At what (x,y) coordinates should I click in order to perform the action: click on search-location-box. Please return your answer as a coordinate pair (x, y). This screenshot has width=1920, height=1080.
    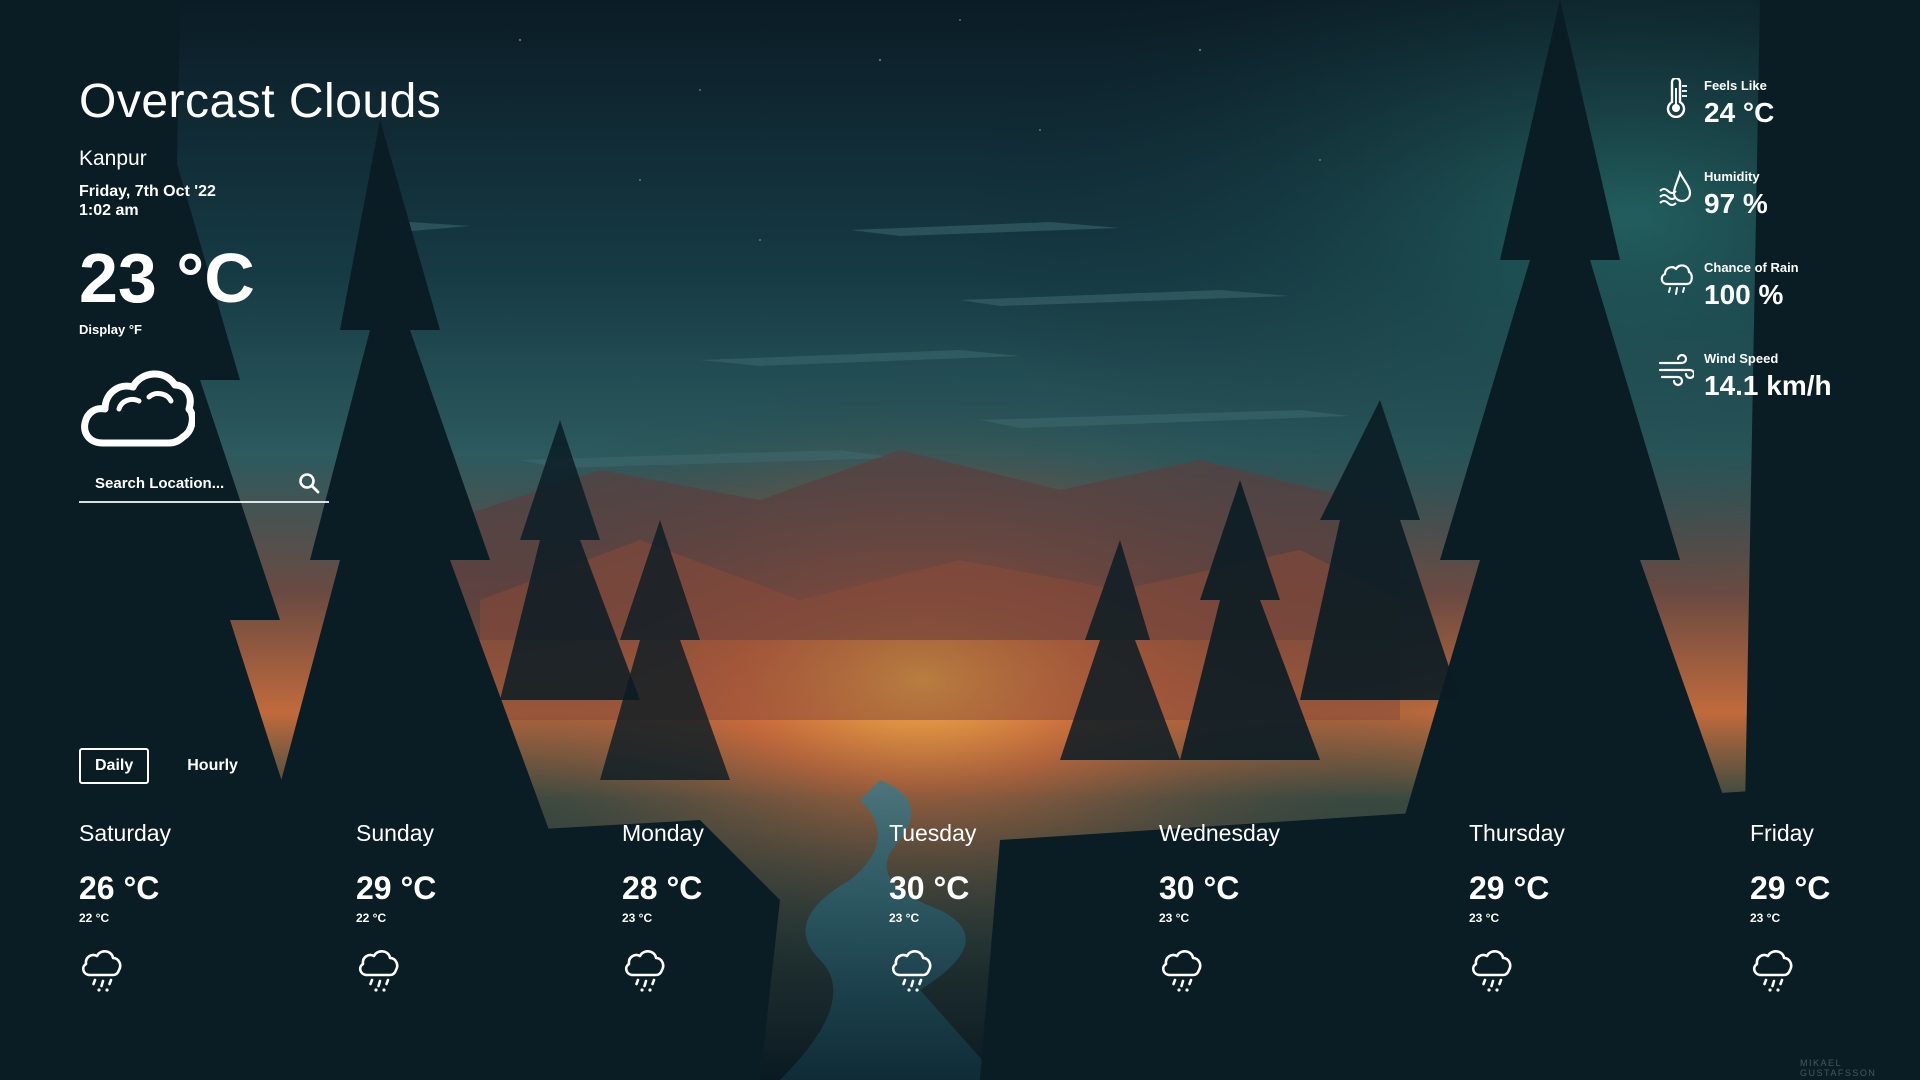
    Looking at the image, I should click on (204, 484).